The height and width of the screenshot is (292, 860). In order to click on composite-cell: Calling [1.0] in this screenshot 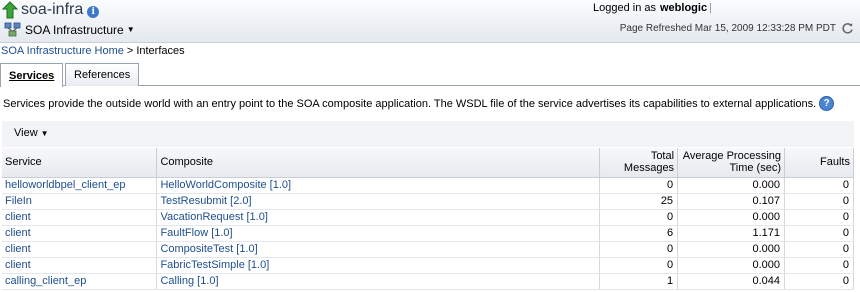, I will do `click(378, 281)`.